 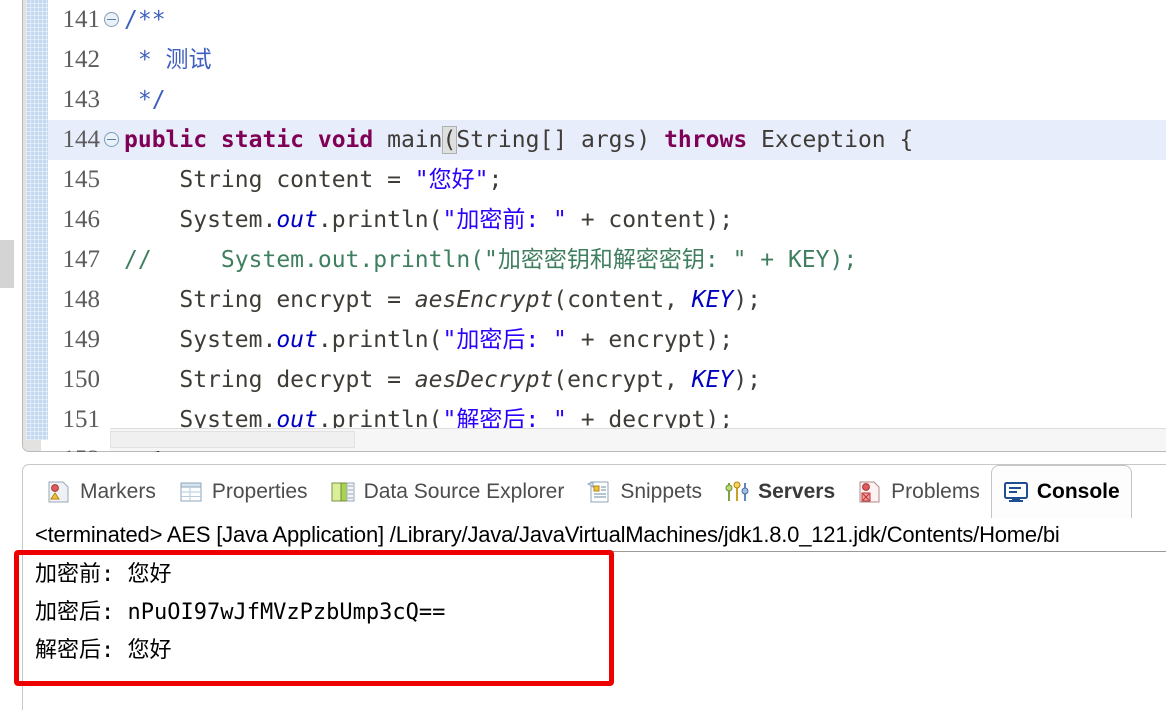 I want to click on code-line-text: System.out.println("加密后: " + encrypt);, so click(x=428, y=340).